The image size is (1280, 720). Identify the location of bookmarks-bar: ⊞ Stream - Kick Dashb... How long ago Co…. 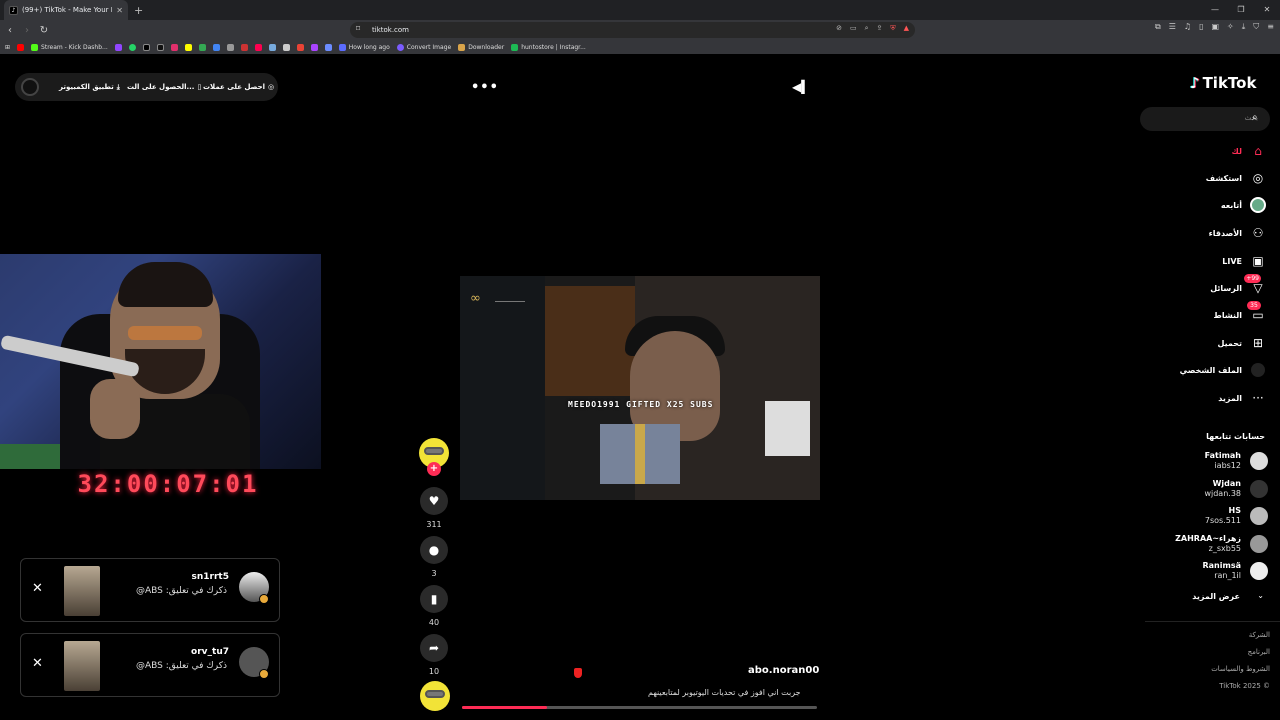
(640, 47).